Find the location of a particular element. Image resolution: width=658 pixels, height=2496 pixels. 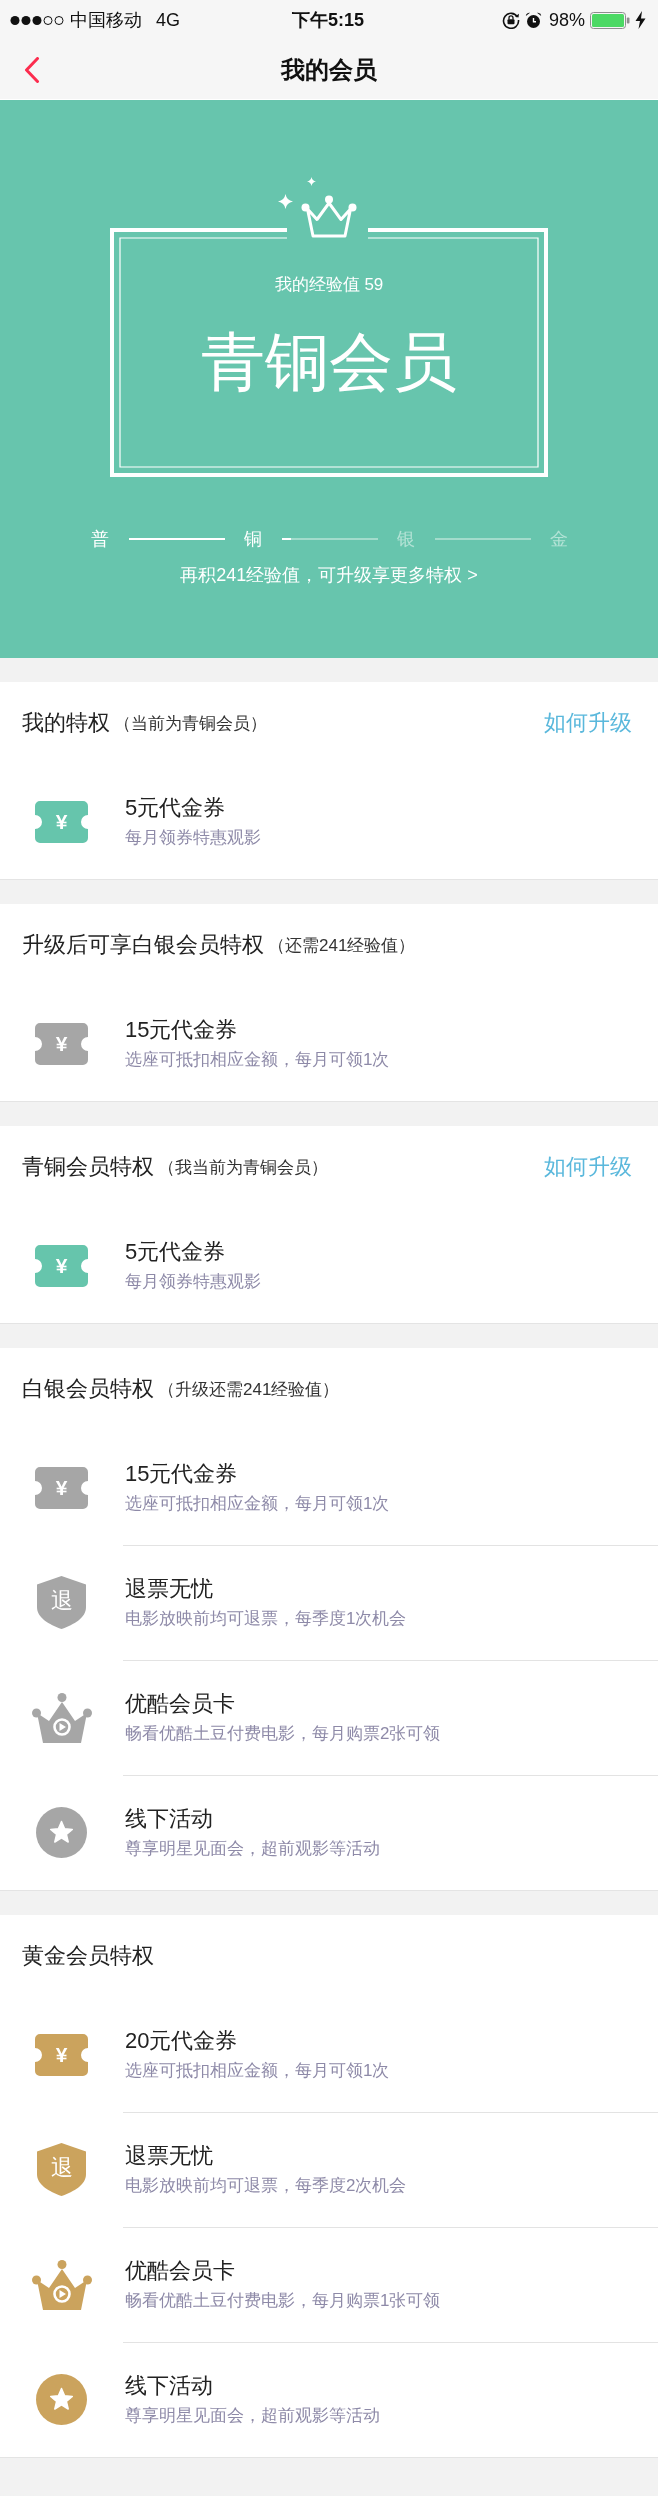

chevron-left-icon is located at coordinates (32, 69).